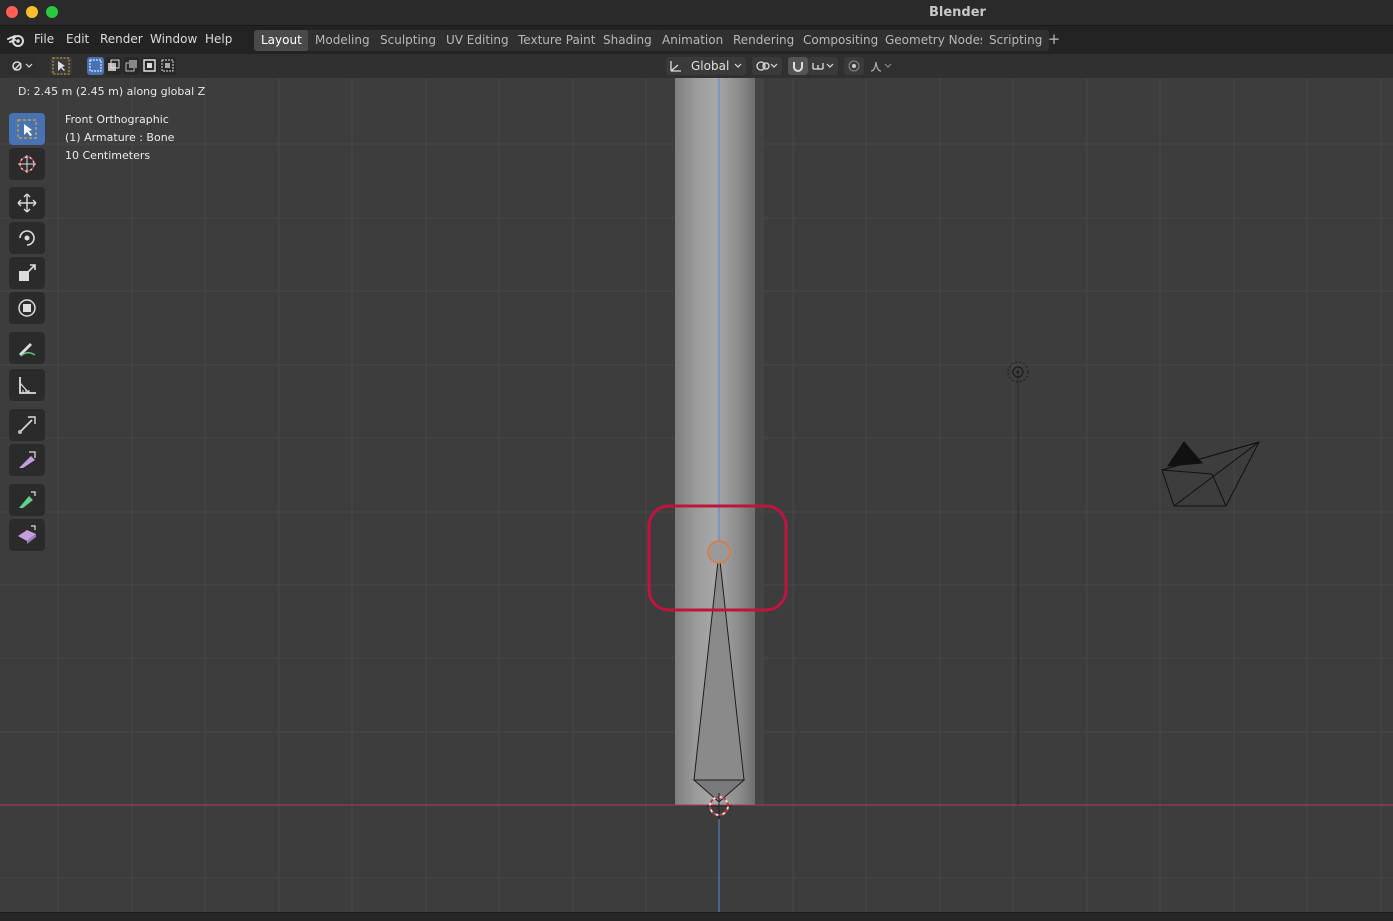 The width and height of the screenshot is (1393, 921). I want to click on extrude-icon, so click(27, 425).